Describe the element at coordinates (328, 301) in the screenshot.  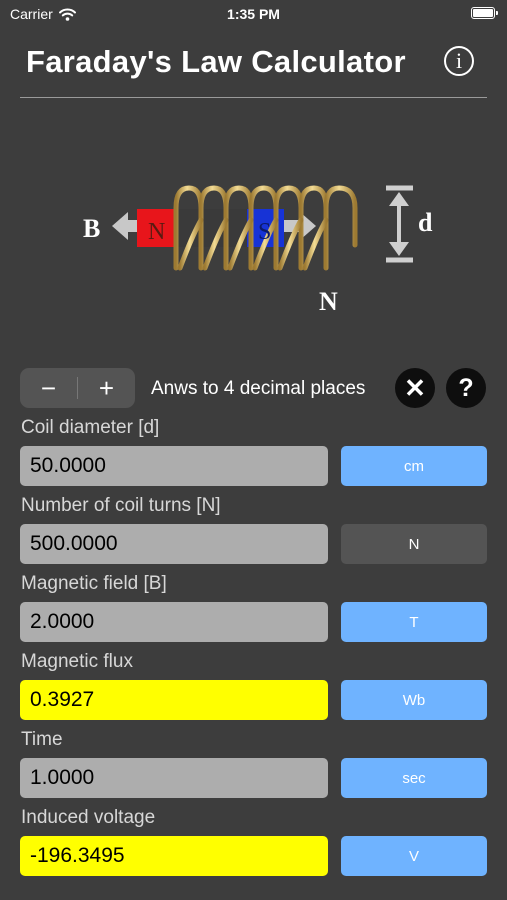
I see `label-turns: N` at that location.